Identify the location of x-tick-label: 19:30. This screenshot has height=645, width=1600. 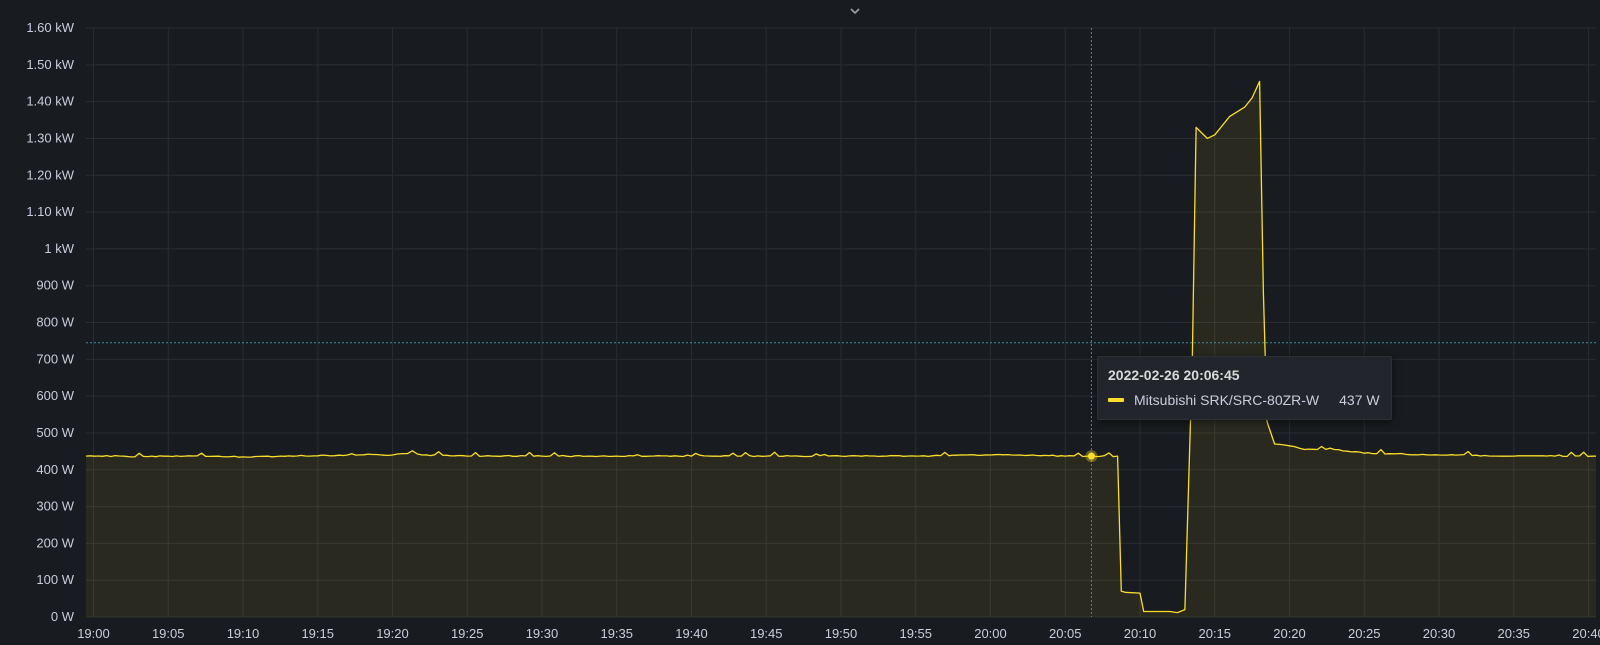
(542, 633).